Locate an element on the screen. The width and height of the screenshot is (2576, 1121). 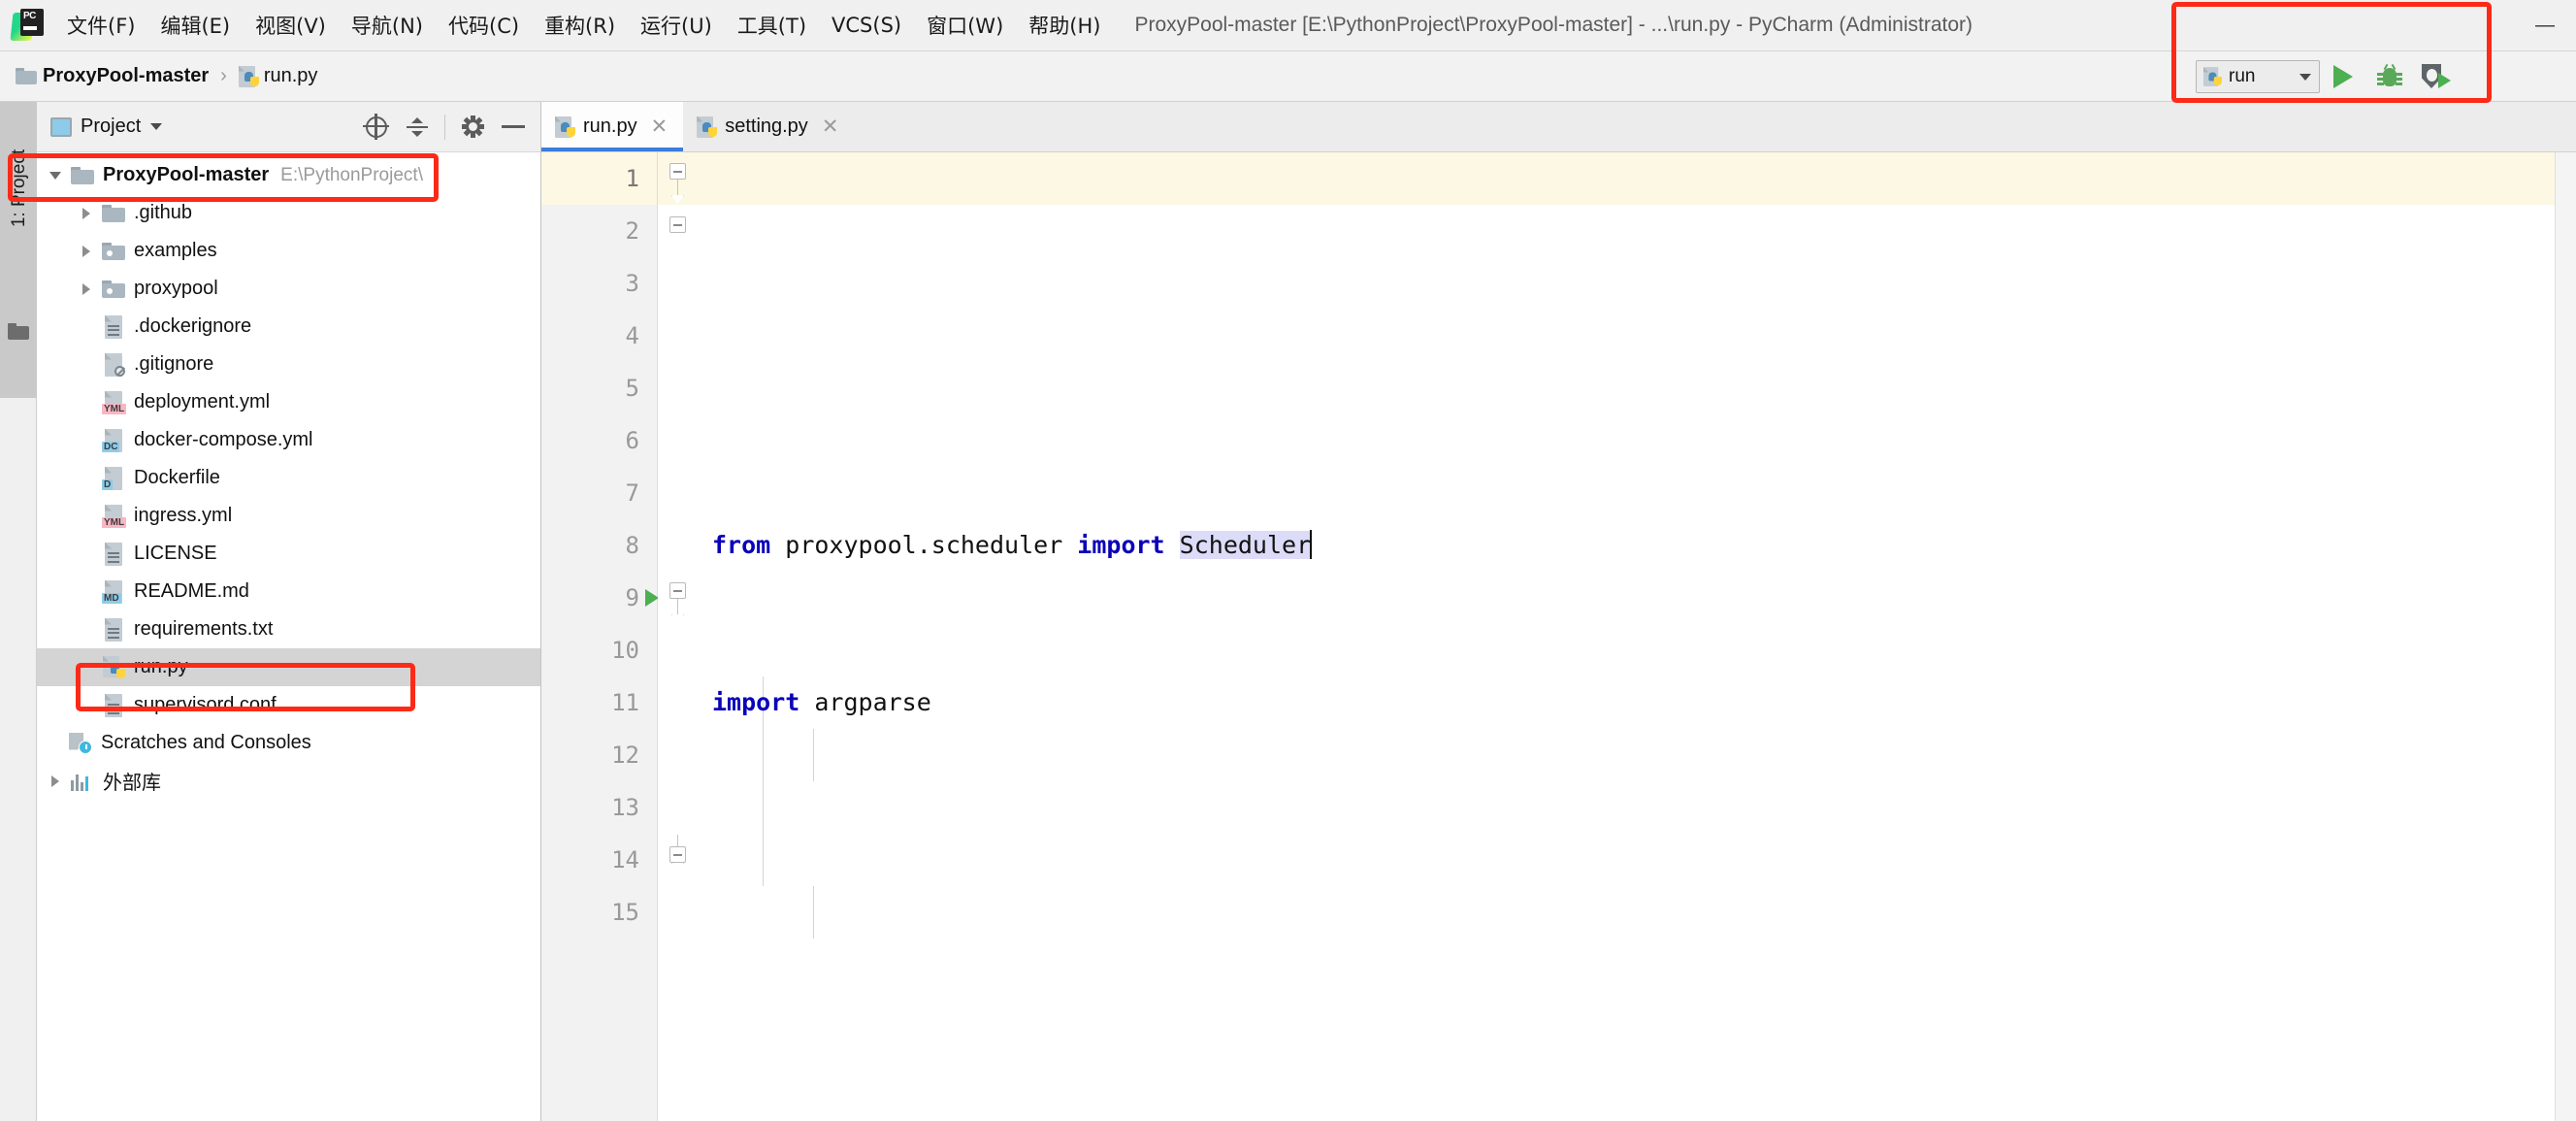
line-number: 11 is located at coordinates (625, 702).